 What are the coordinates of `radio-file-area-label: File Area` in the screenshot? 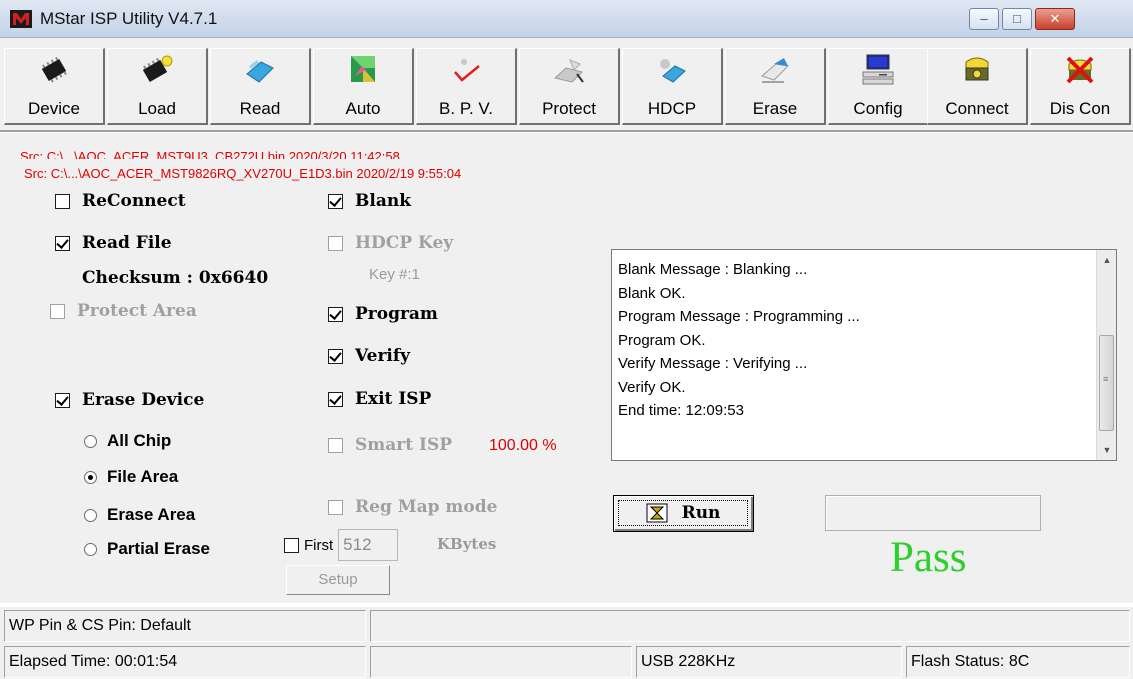 It's located at (143, 476).